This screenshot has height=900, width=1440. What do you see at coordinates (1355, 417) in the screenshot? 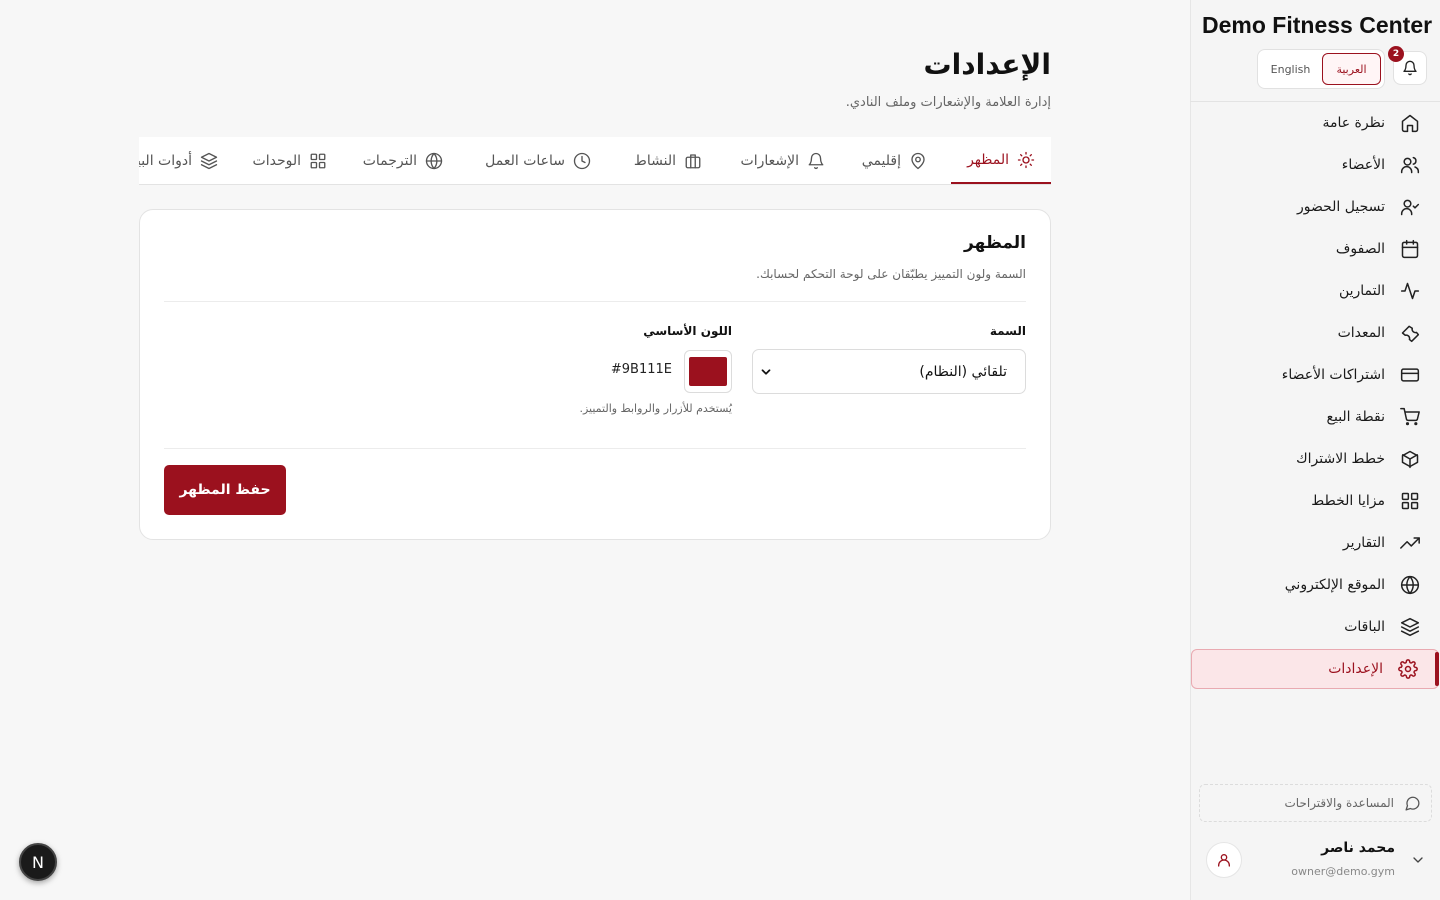
I see `sidebar-item-label: نقطة البيع` at bounding box center [1355, 417].